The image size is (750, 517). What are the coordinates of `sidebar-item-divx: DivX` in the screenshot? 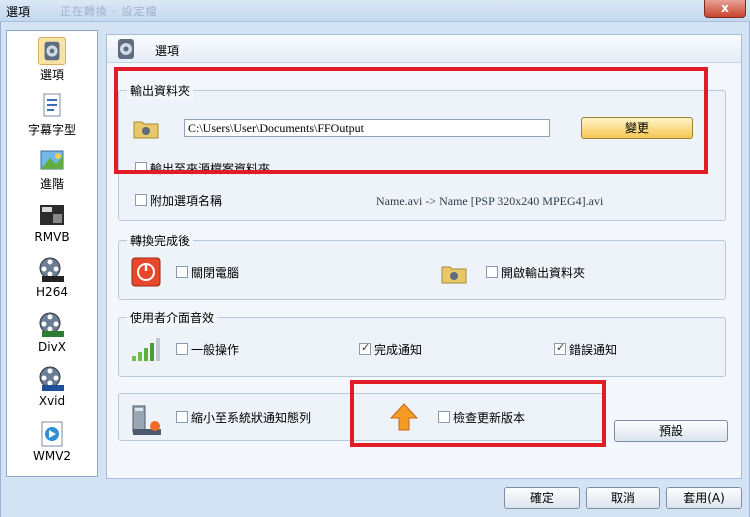 It's located at (52, 332).